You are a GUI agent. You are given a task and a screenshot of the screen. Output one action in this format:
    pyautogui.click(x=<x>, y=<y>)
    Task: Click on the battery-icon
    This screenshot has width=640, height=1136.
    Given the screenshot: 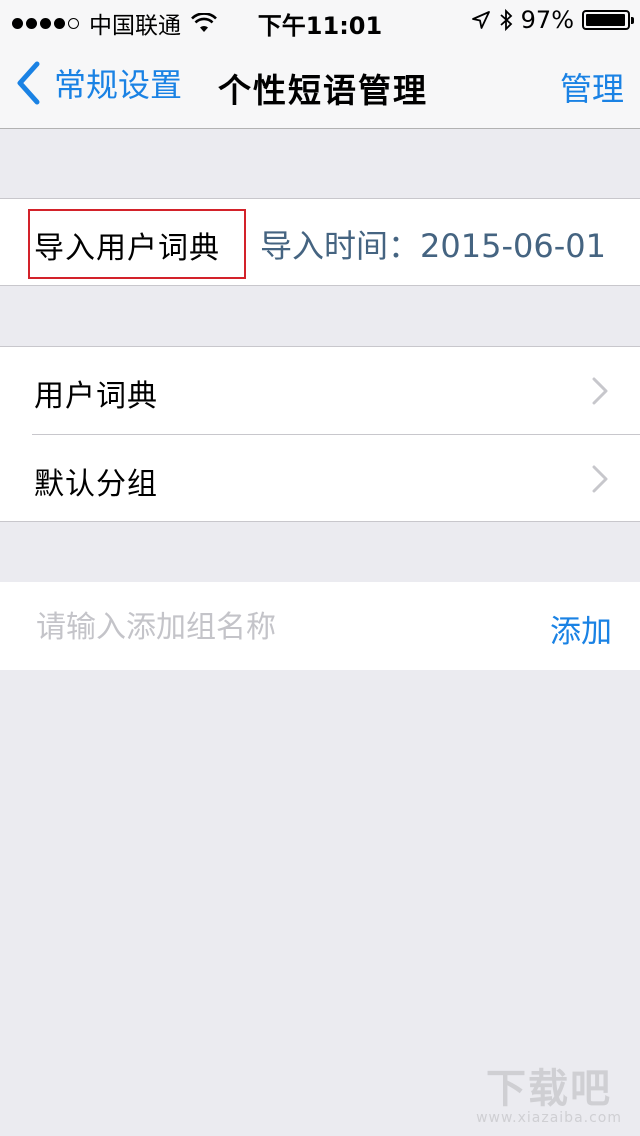 What is the action you would take?
    pyautogui.click(x=608, y=20)
    